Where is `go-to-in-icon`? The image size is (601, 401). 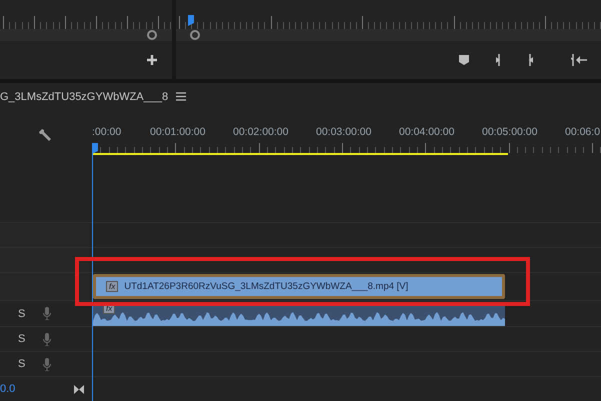
go-to-in-icon is located at coordinates (579, 60).